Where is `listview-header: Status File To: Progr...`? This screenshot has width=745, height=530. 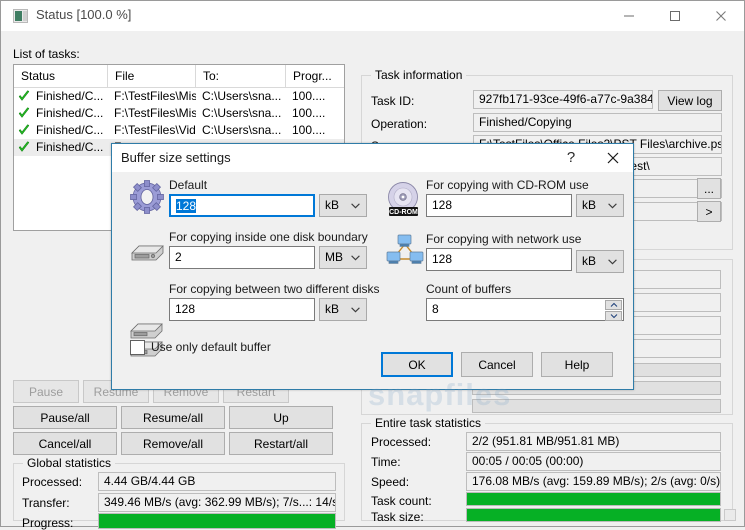
listview-header: Status File To: Progr... is located at coordinates (179, 76).